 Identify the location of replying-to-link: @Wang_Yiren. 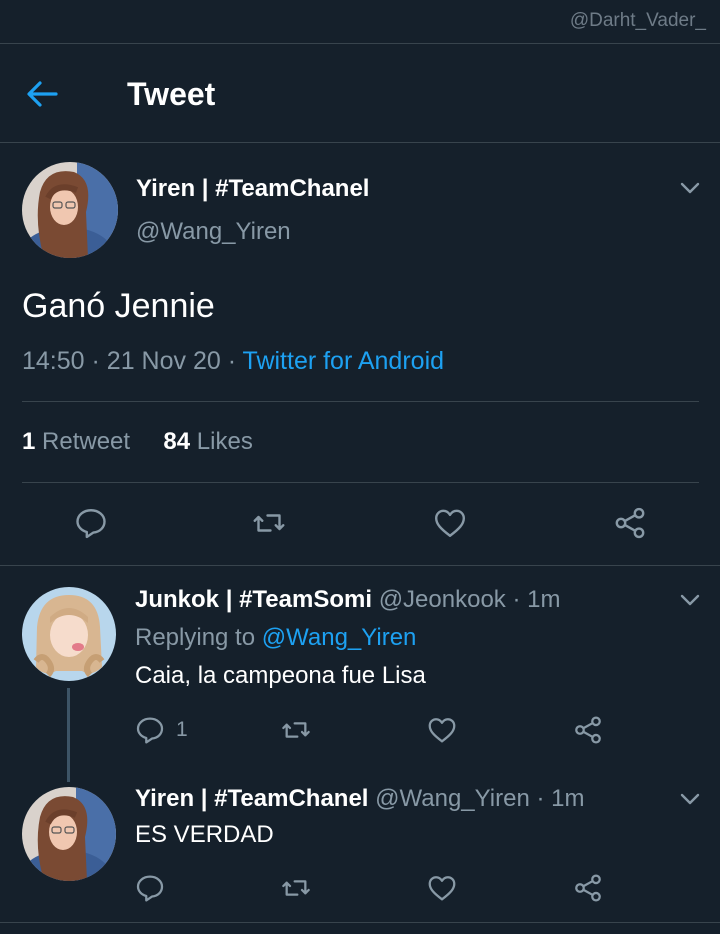
(339, 637).